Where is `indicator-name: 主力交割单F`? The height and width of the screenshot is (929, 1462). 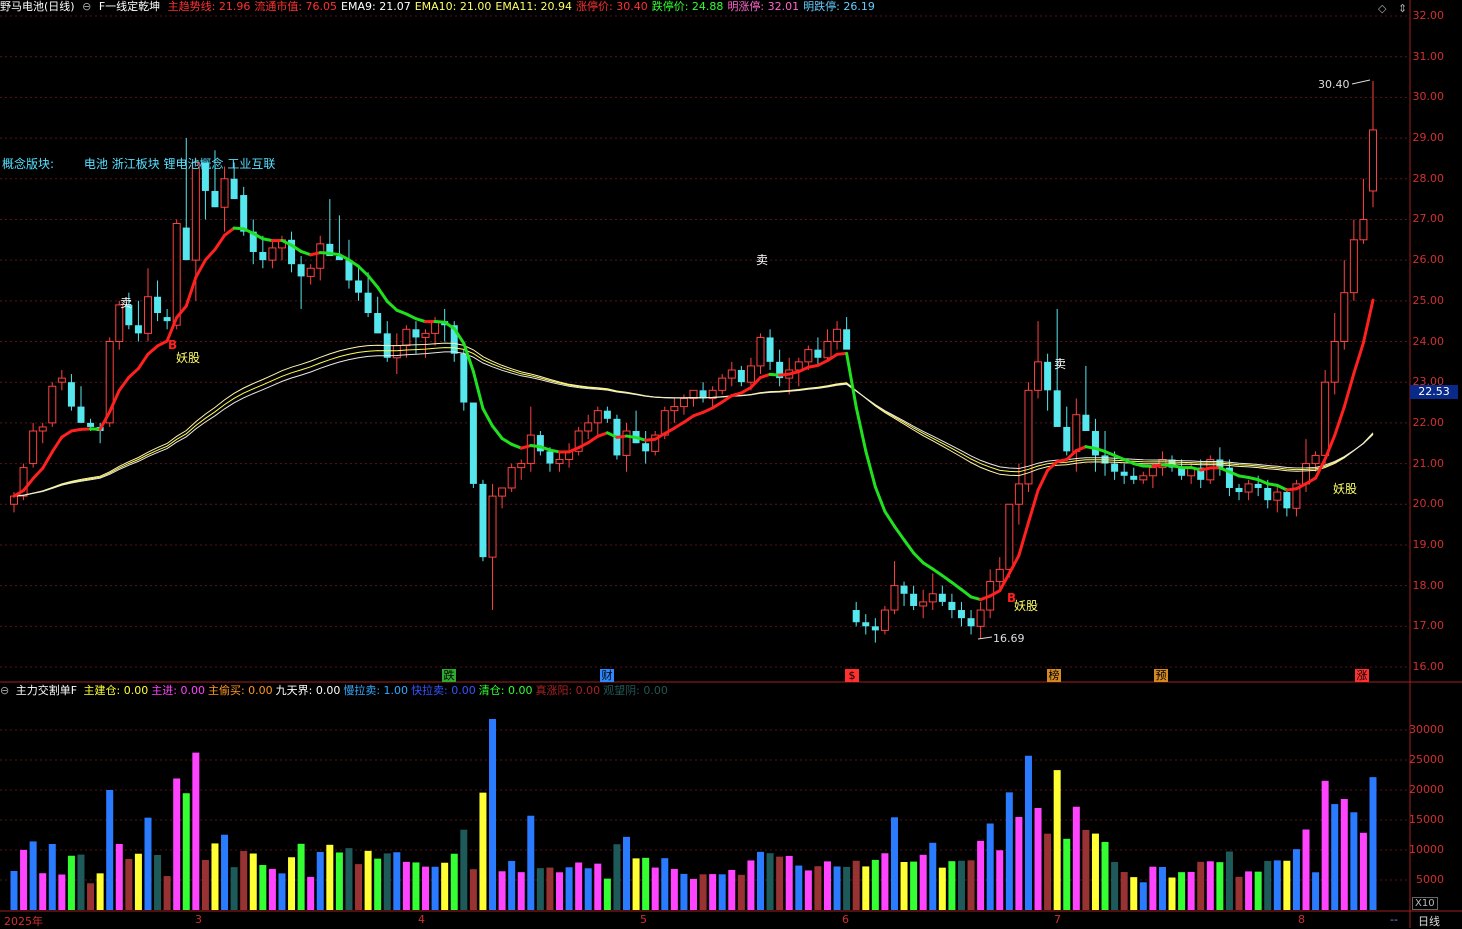 indicator-name: 主力交割单F is located at coordinates (46, 690).